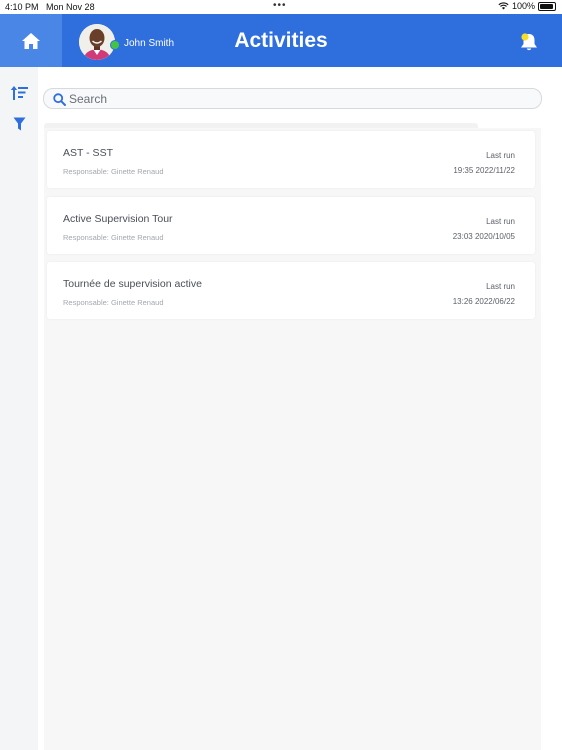  Describe the element at coordinates (59, 99) in the screenshot. I see `search-icon` at that location.